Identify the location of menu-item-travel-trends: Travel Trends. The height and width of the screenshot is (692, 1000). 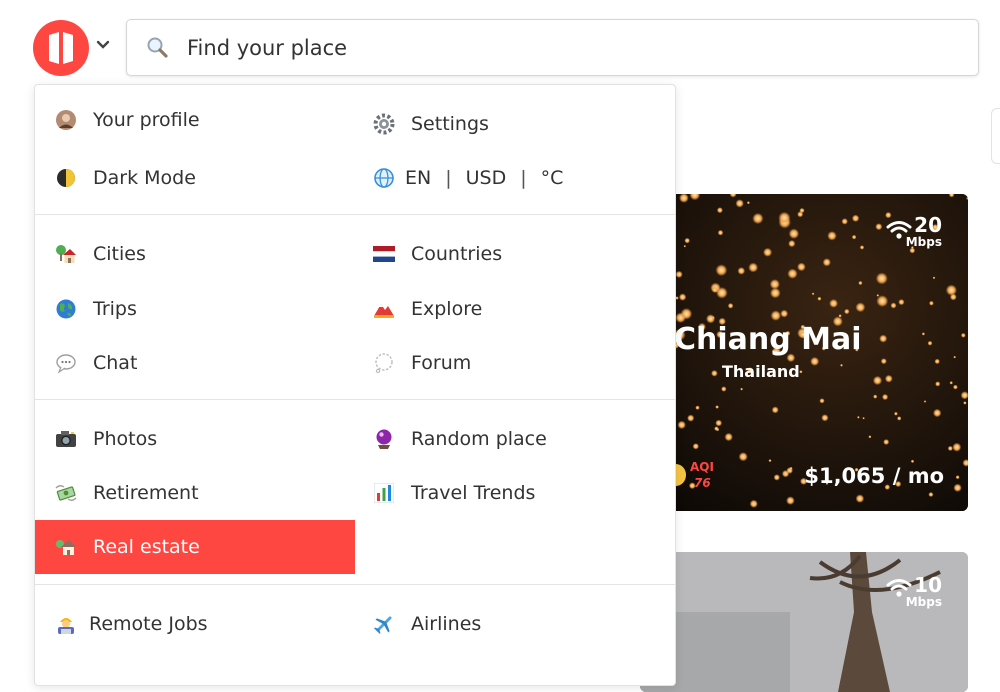
(515, 493).